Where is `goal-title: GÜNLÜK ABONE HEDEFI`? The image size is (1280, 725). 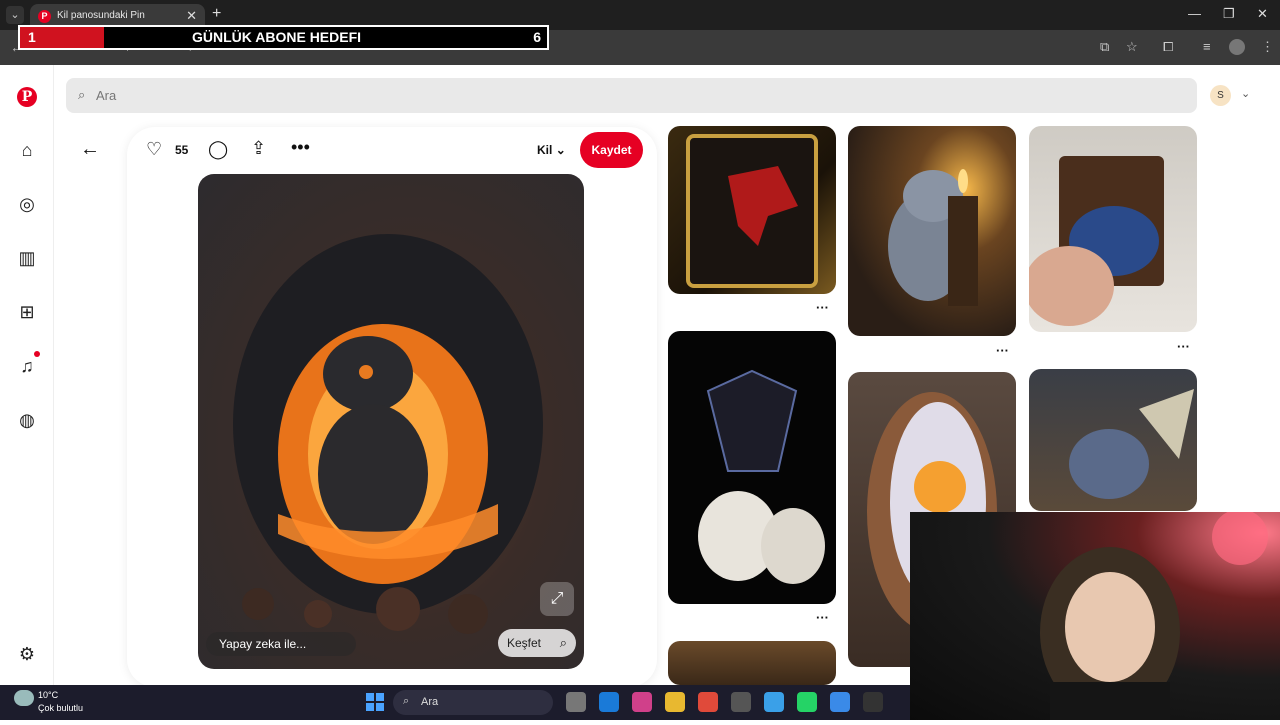 goal-title: GÜNLÜK ABONE HEDEFI is located at coordinates (277, 37).